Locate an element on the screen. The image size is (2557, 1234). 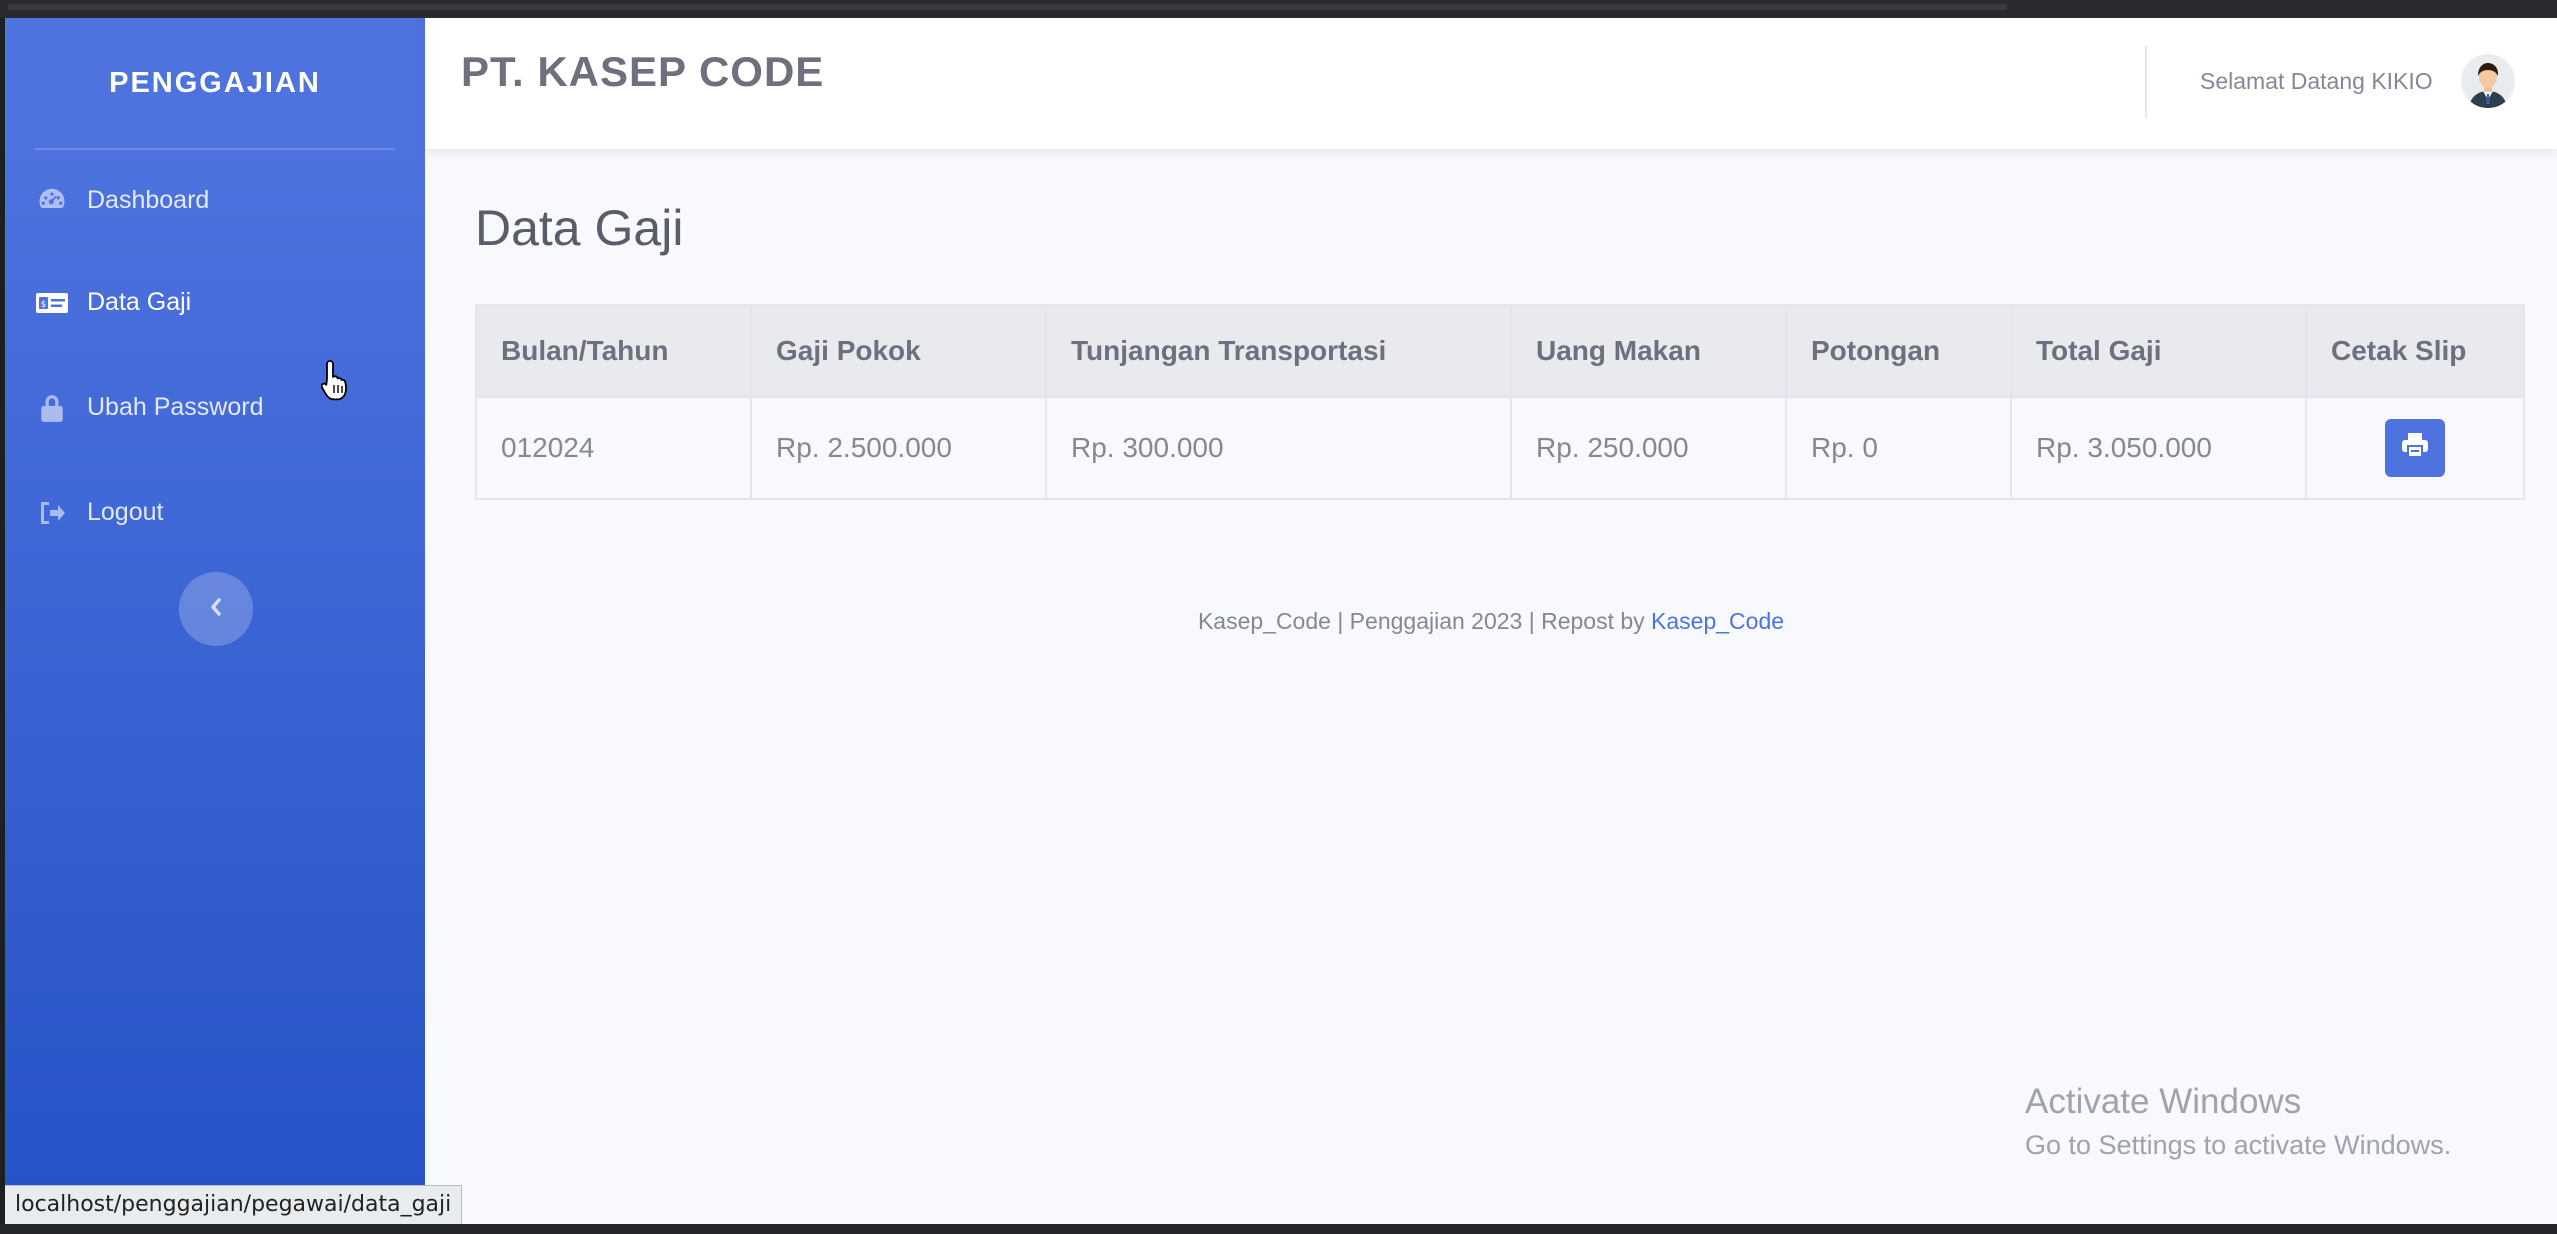
tachometer-icon is located at coordinates (52, 200).